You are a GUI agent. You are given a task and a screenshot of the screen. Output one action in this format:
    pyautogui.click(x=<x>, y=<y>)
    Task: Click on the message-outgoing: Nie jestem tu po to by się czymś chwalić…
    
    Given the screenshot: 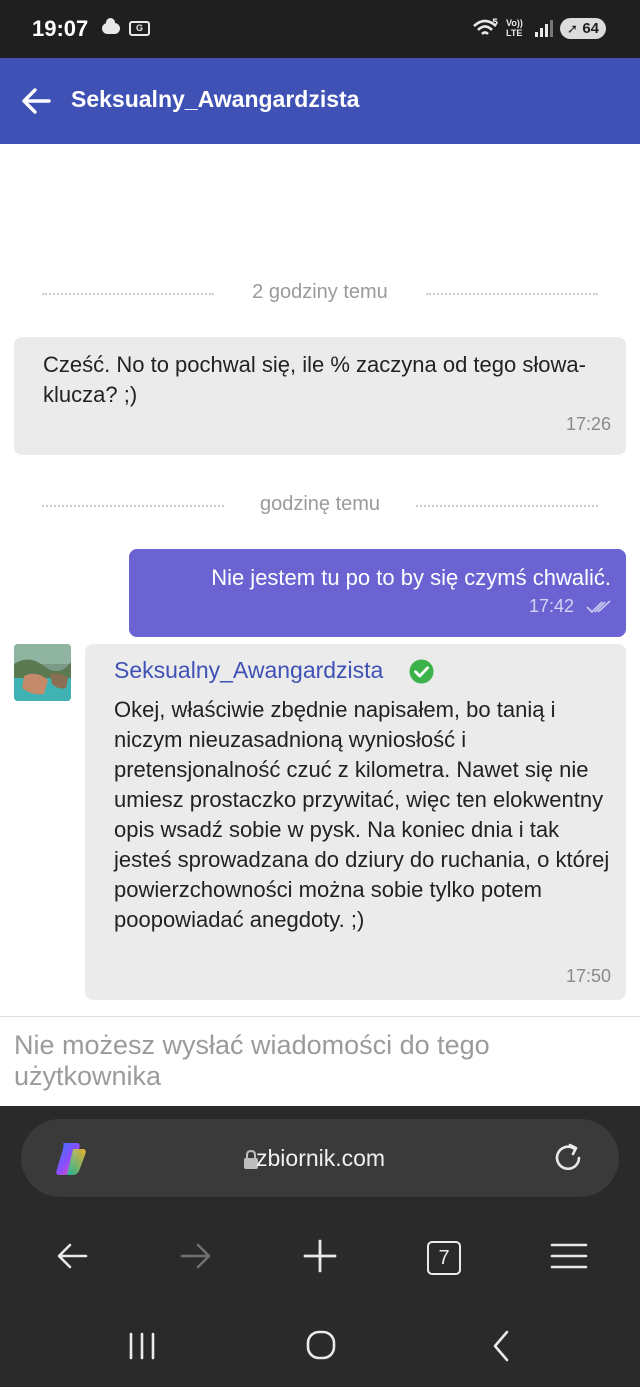 What is the action you would take?
    pyautogui.click(x=377, y=593)
    